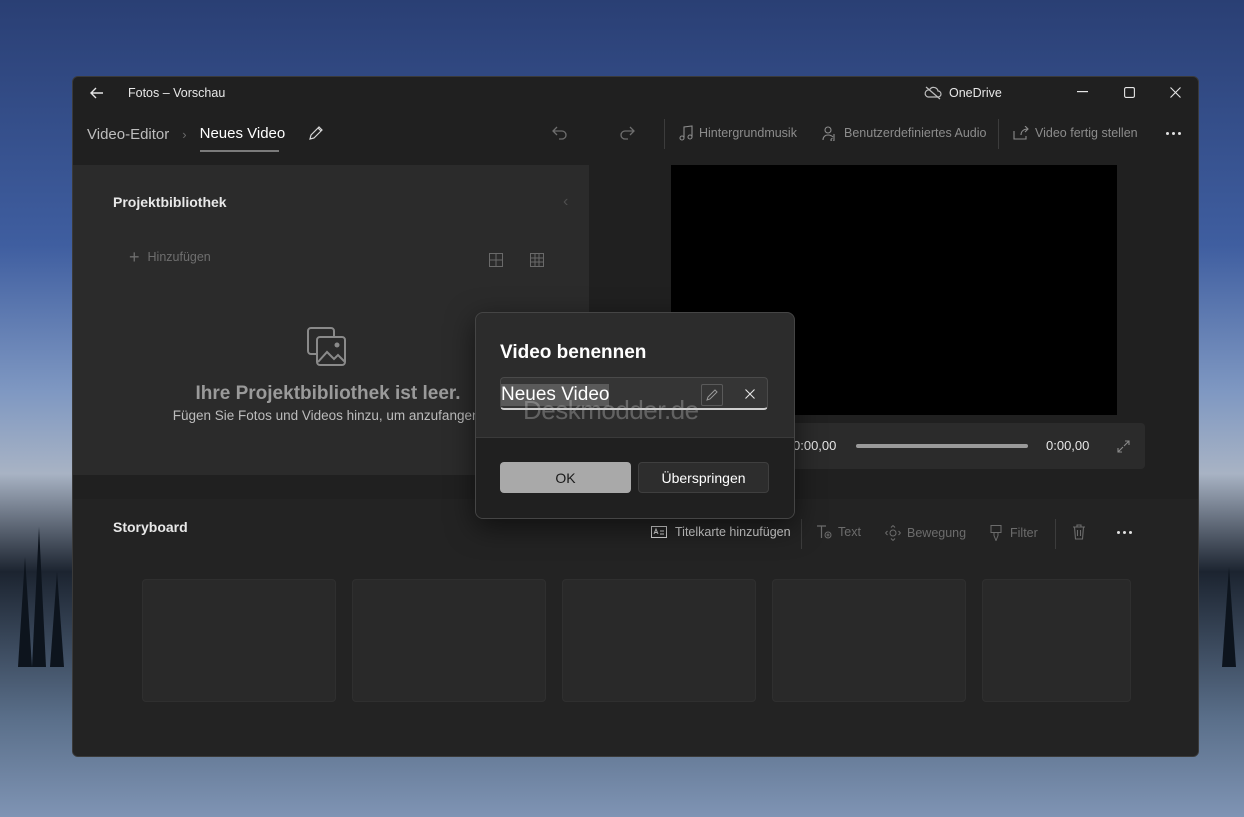 This screenshot has width=1244, height=817. What do you see at coordinates (177, 93) in the screenshot?
I see `window-title: Fotos – Vorschau` at bounding box center [177, 93].